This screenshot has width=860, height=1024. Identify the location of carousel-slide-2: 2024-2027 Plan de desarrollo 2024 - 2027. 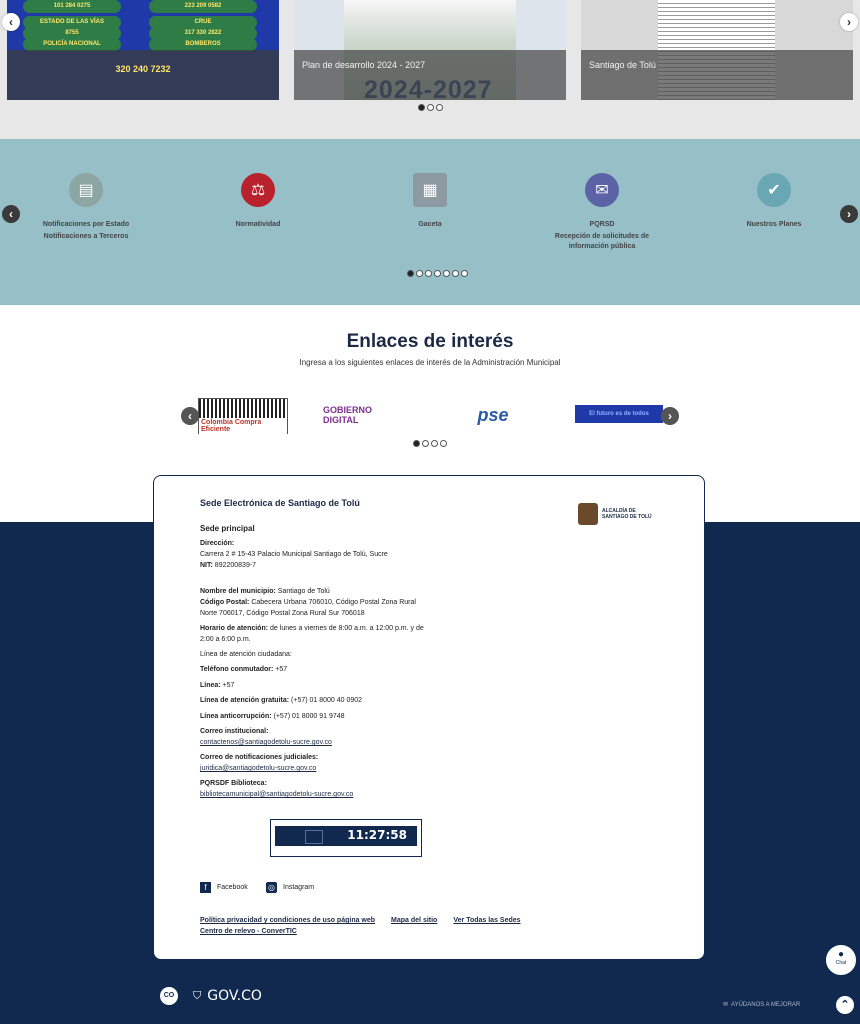
(430, 50).